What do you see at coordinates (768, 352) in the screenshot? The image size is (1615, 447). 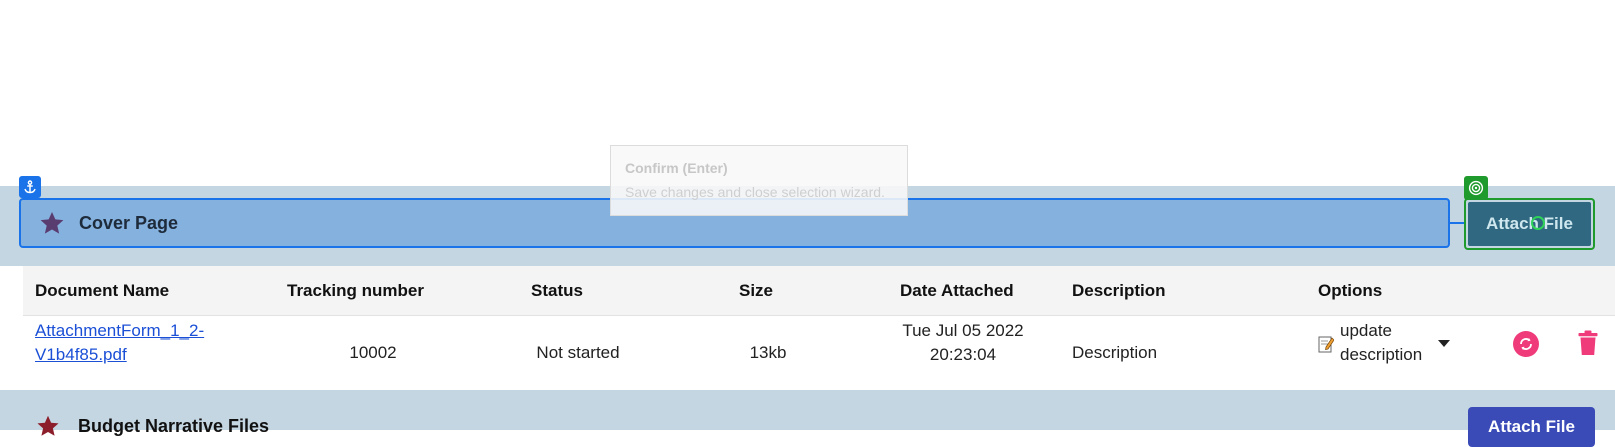 I see `size-text: 13kb` at bounding box center [768, 352].